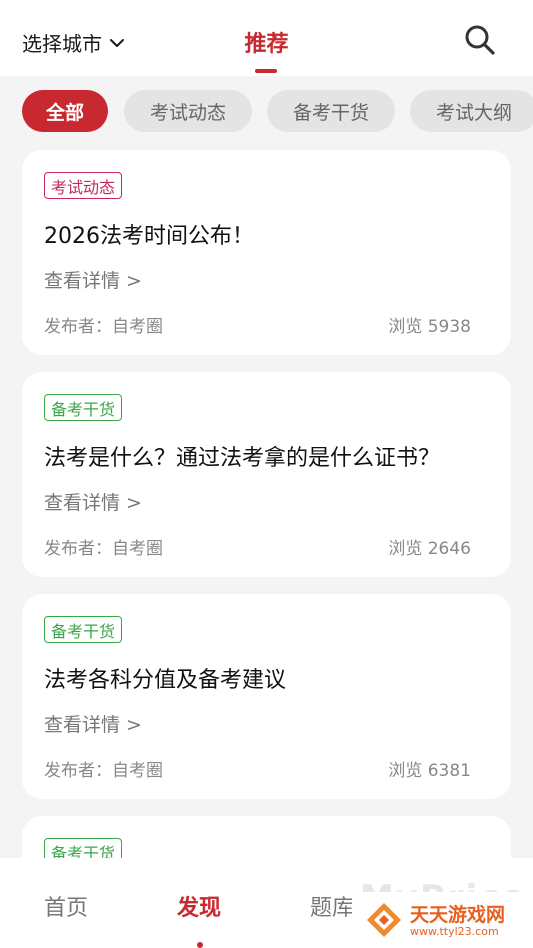 The width and height of the screenshot is (533, 948). Describe the element at coordinates (266, 112) in the screenshot. I see `category-chip-bar: 全部 考试动态 备考干货 考试大纲` at that location.